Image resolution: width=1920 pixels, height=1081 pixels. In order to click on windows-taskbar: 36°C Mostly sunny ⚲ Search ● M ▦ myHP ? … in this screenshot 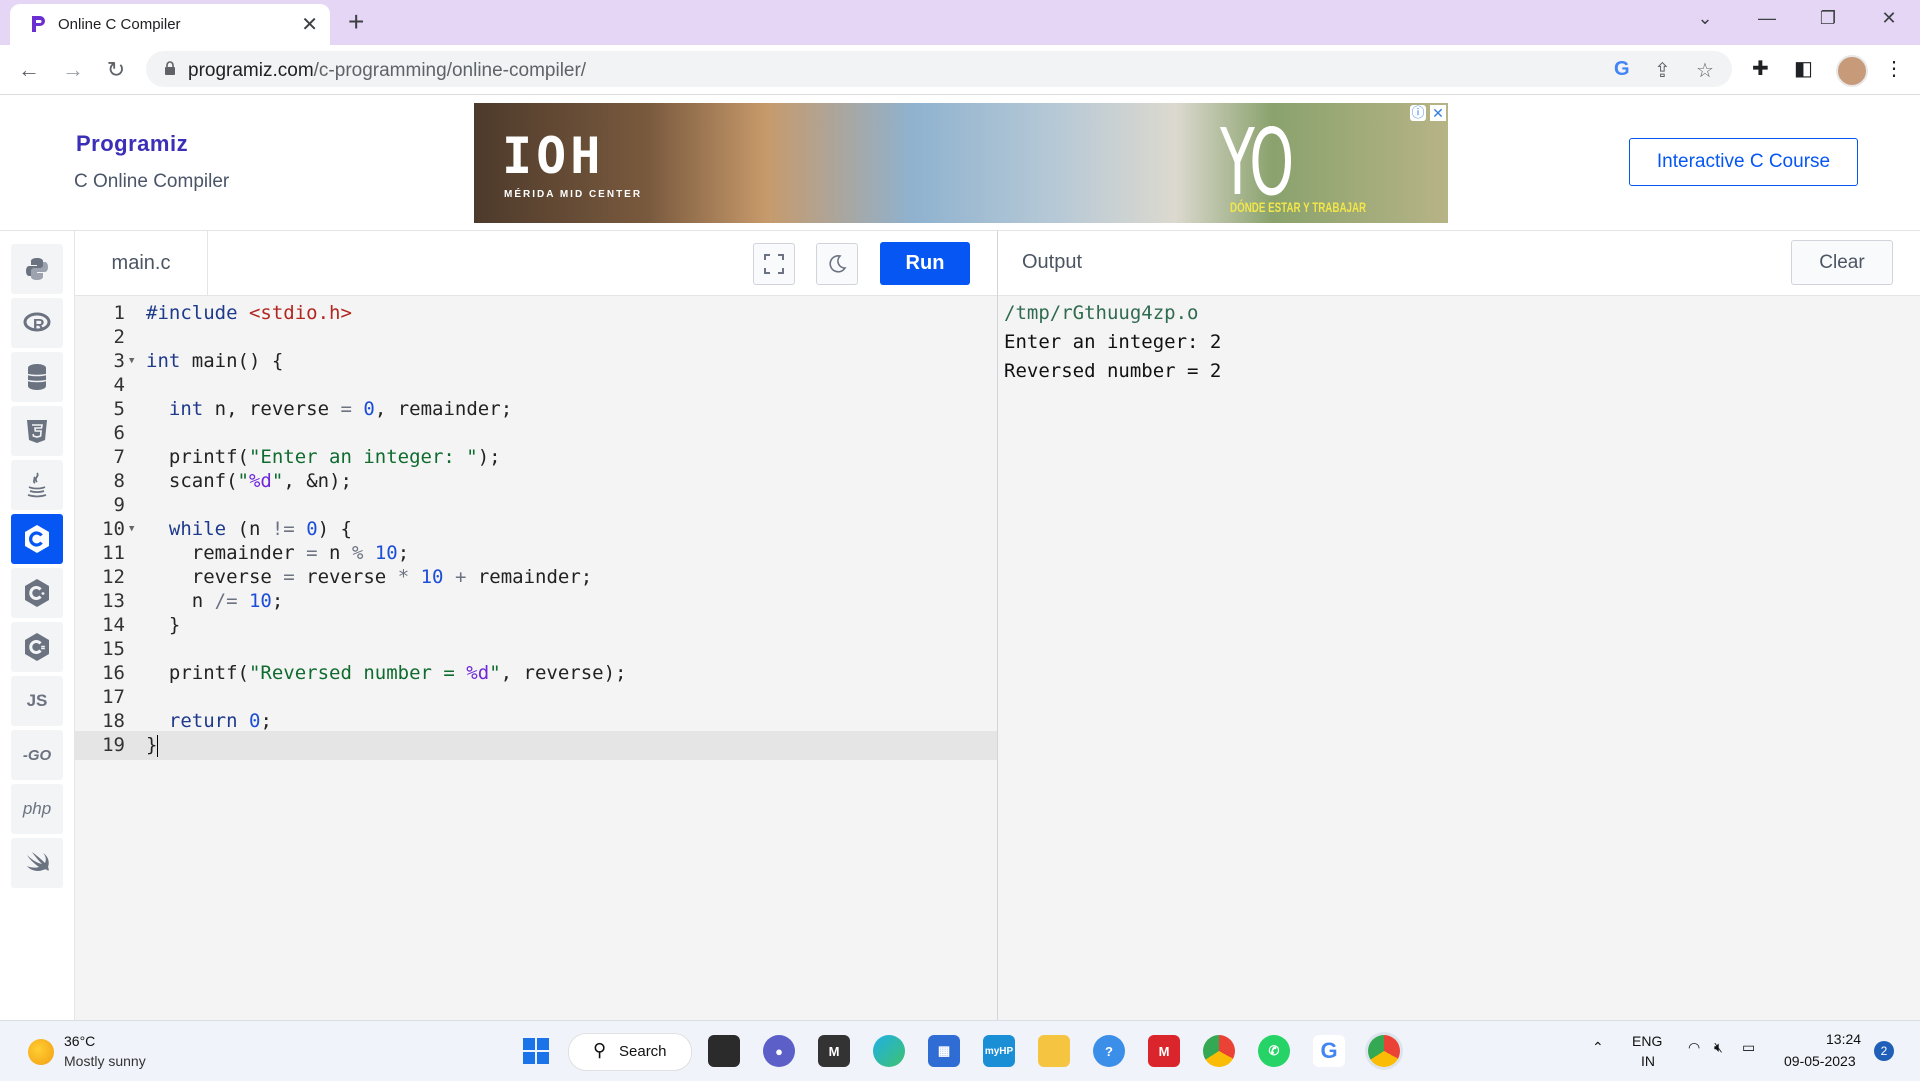, I will do `click(960, 1050)`.